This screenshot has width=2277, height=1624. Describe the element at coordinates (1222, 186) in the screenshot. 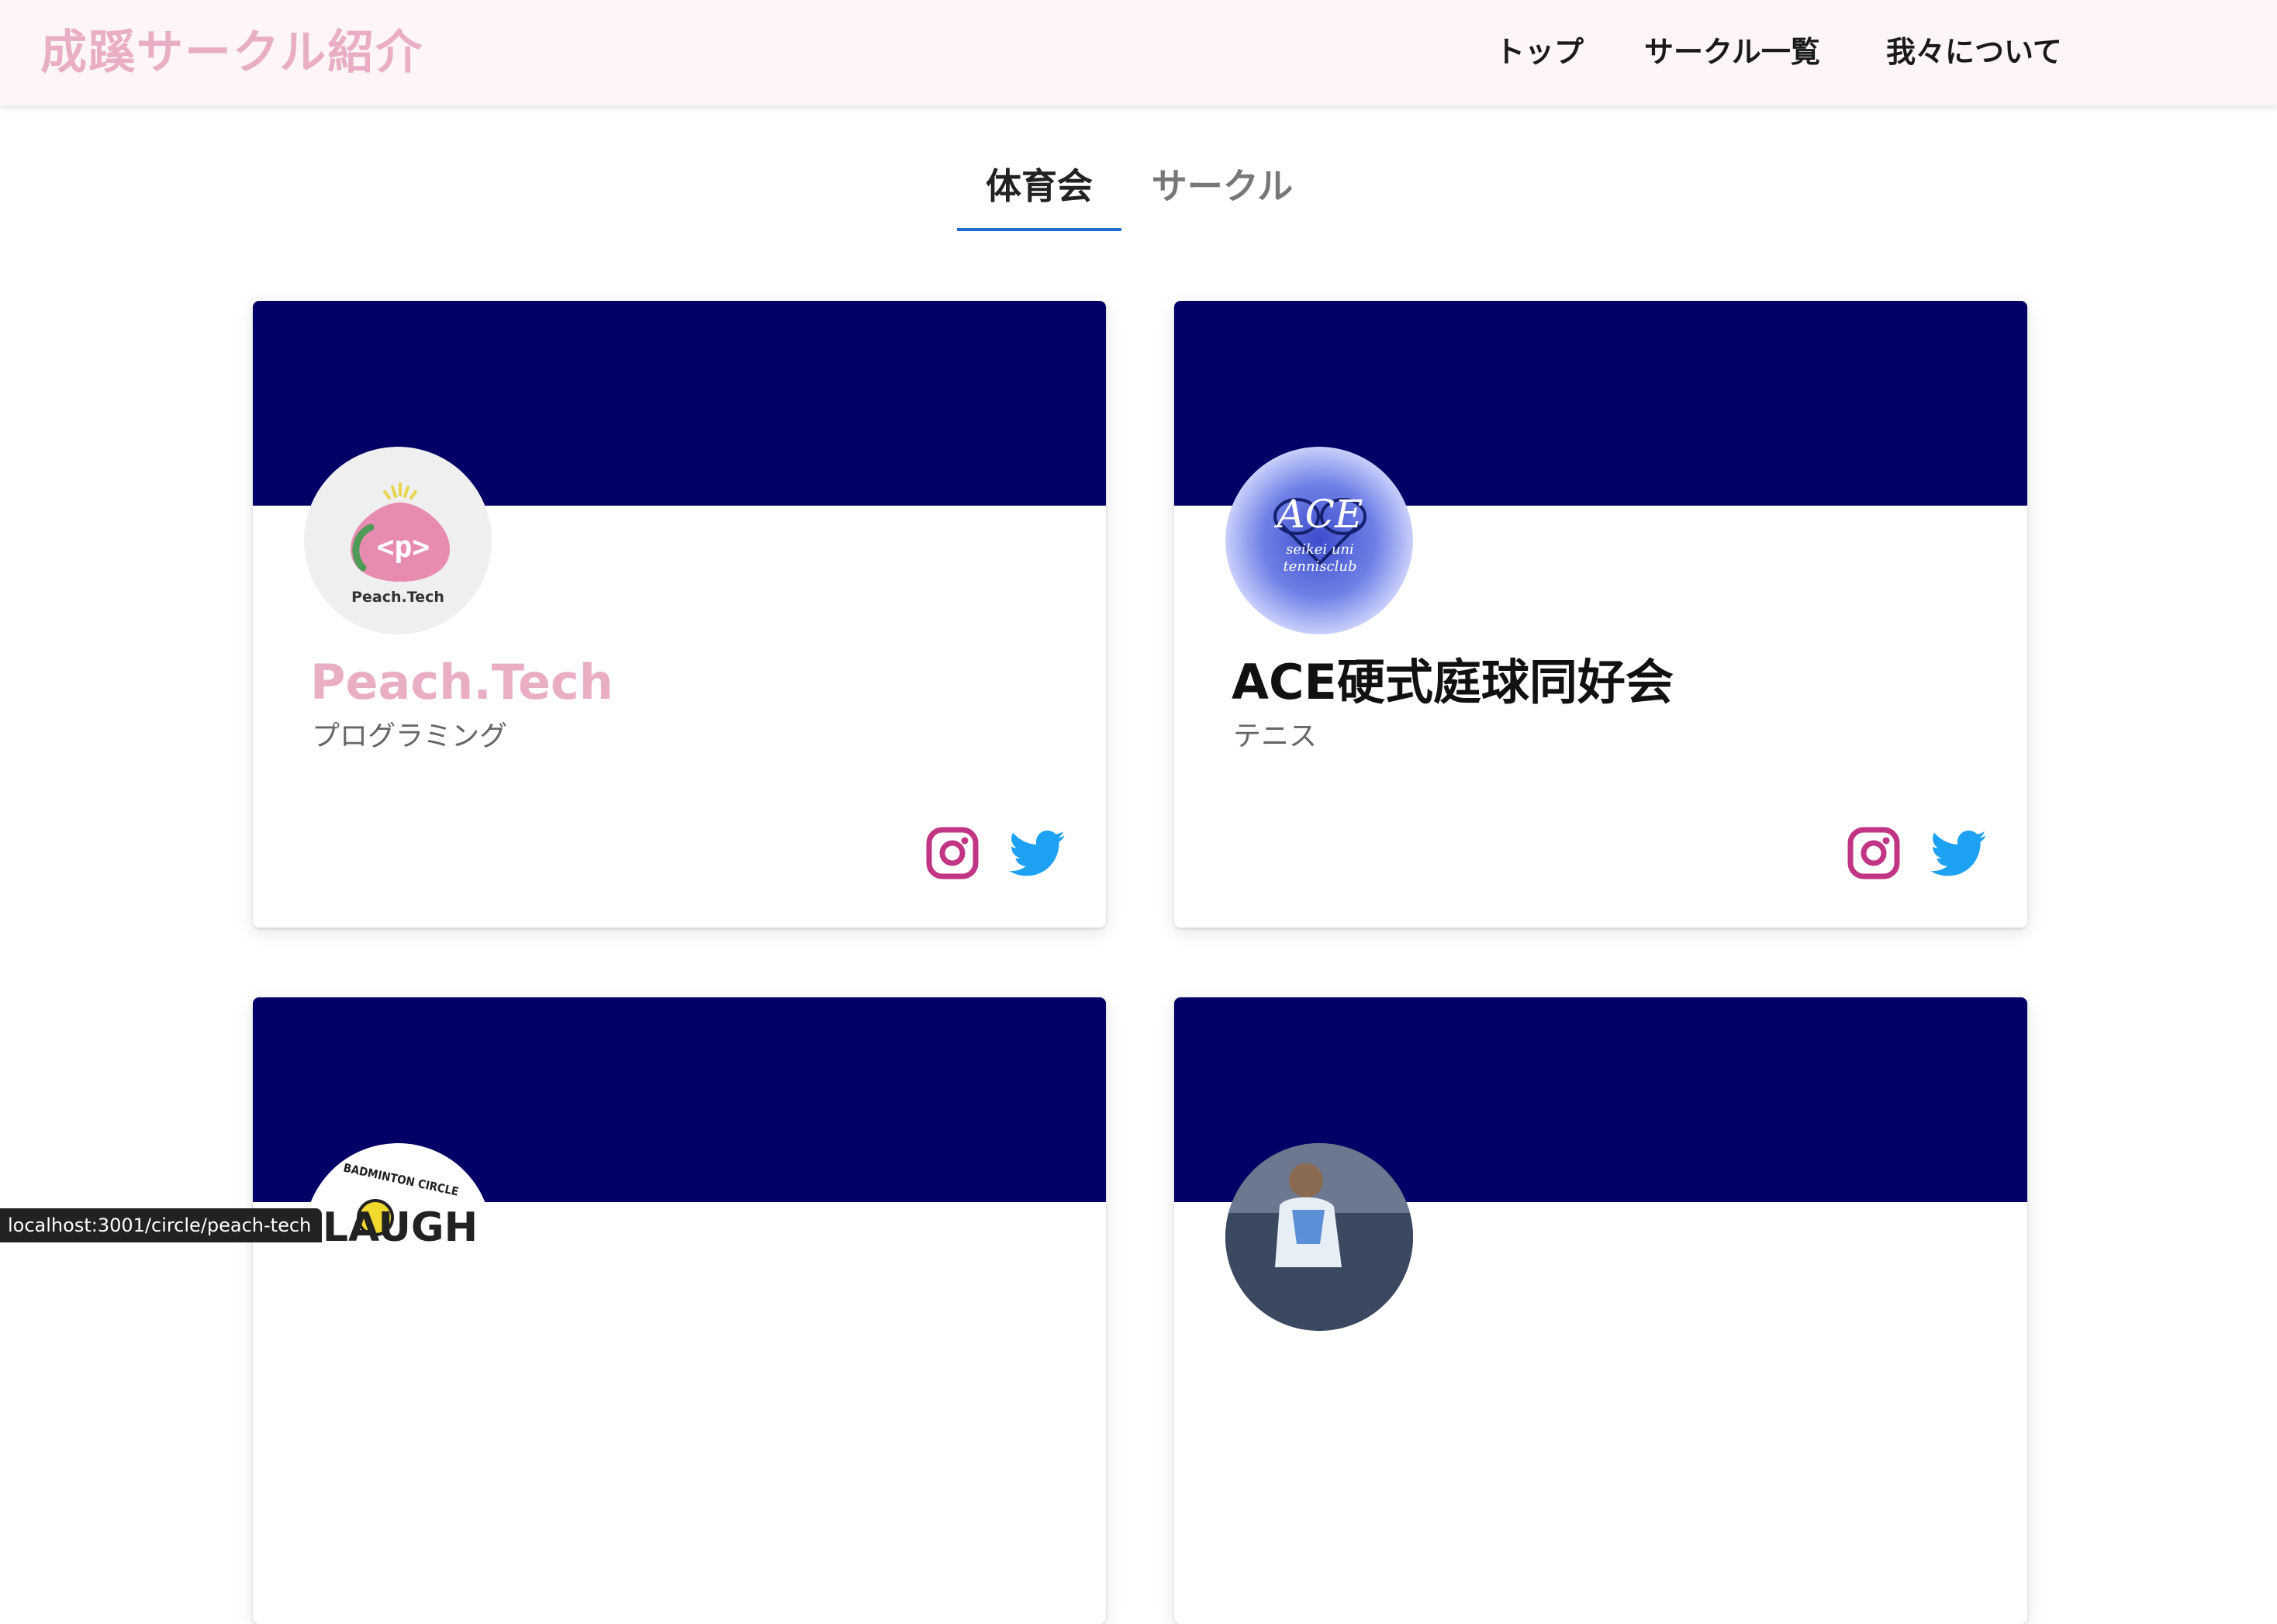

I see `tab-circle: サークル` at that location.